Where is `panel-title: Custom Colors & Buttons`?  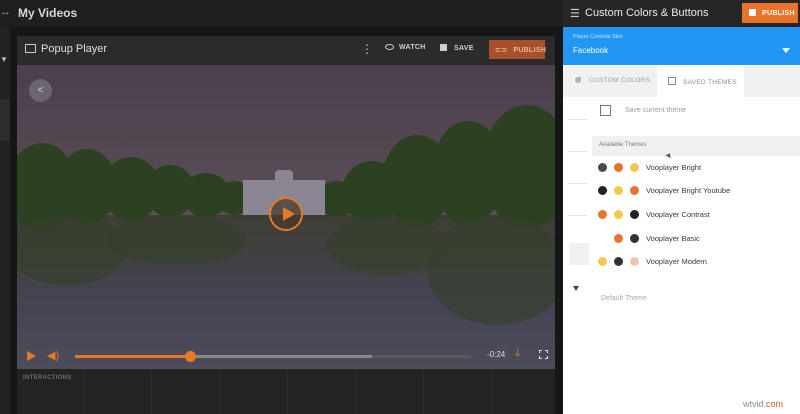
panel-title: Custom Colors & Buttons is located at coordinates (647, 13).